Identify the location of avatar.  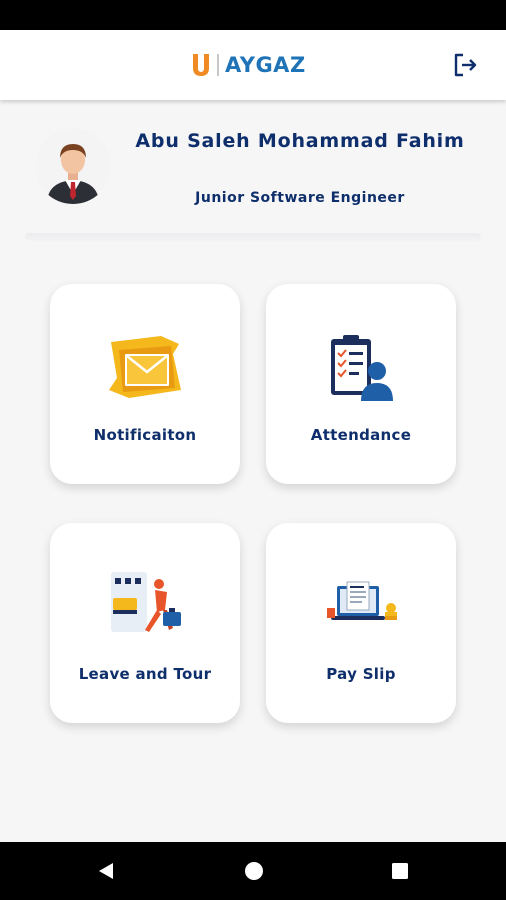
(73, 166).